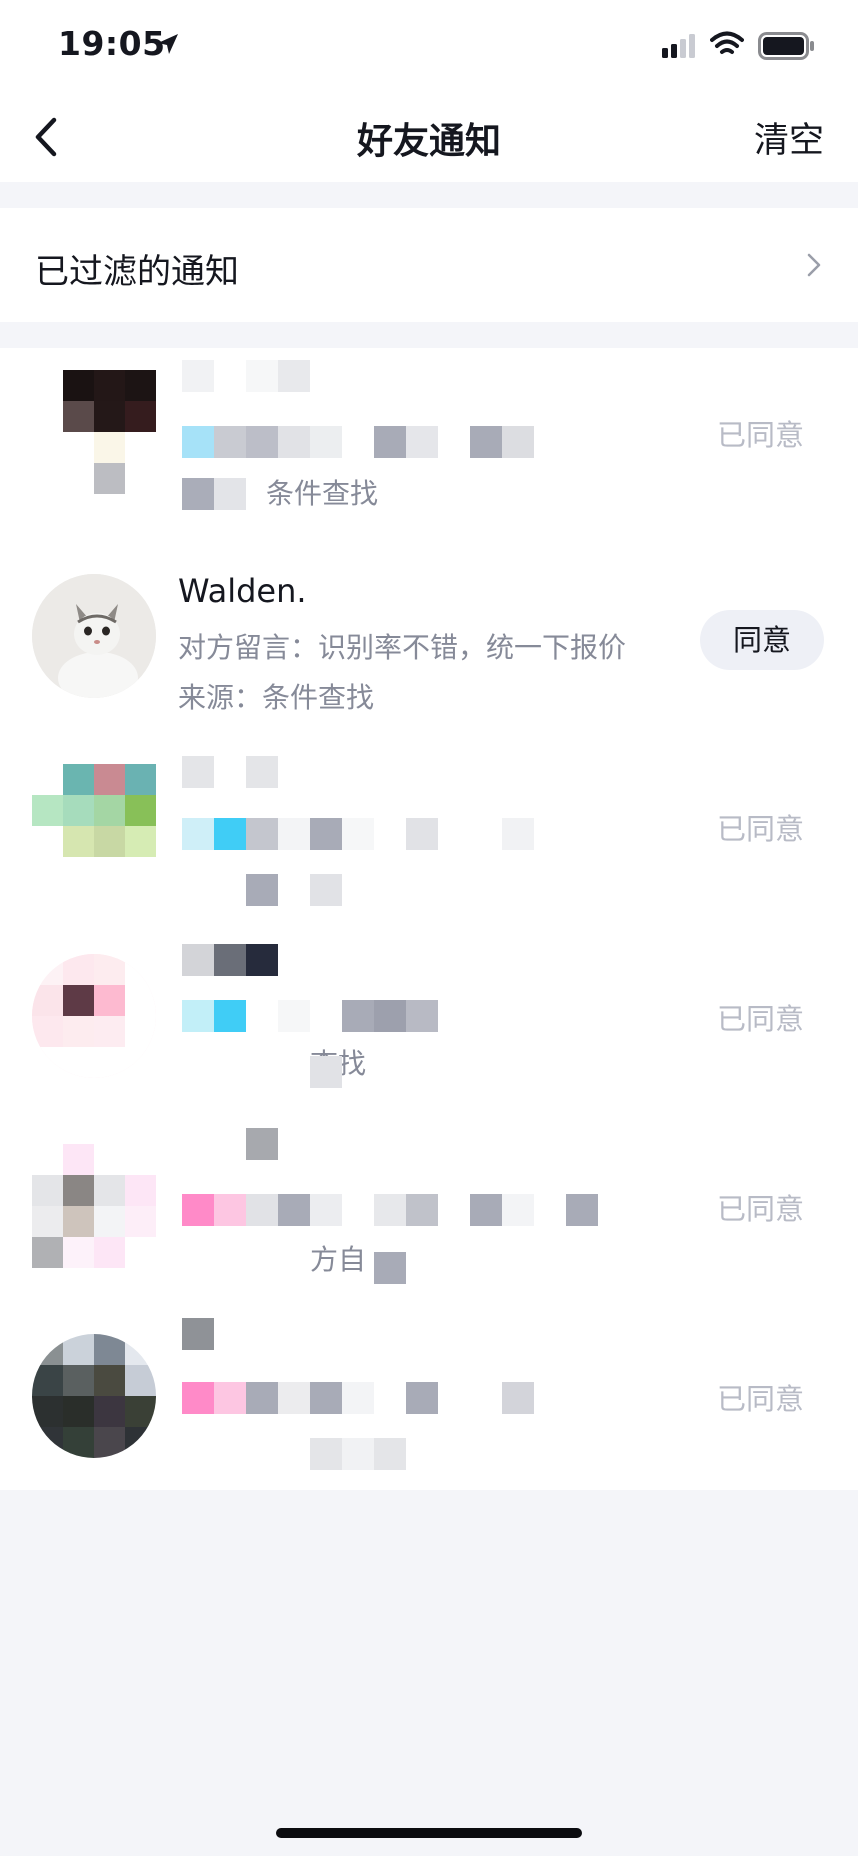 The height and width of the screenshot is (1856, 858). Describe the element at coordinates (276, 697) in the screenshot. I see `item-source: 来源：条件查找` at that location.